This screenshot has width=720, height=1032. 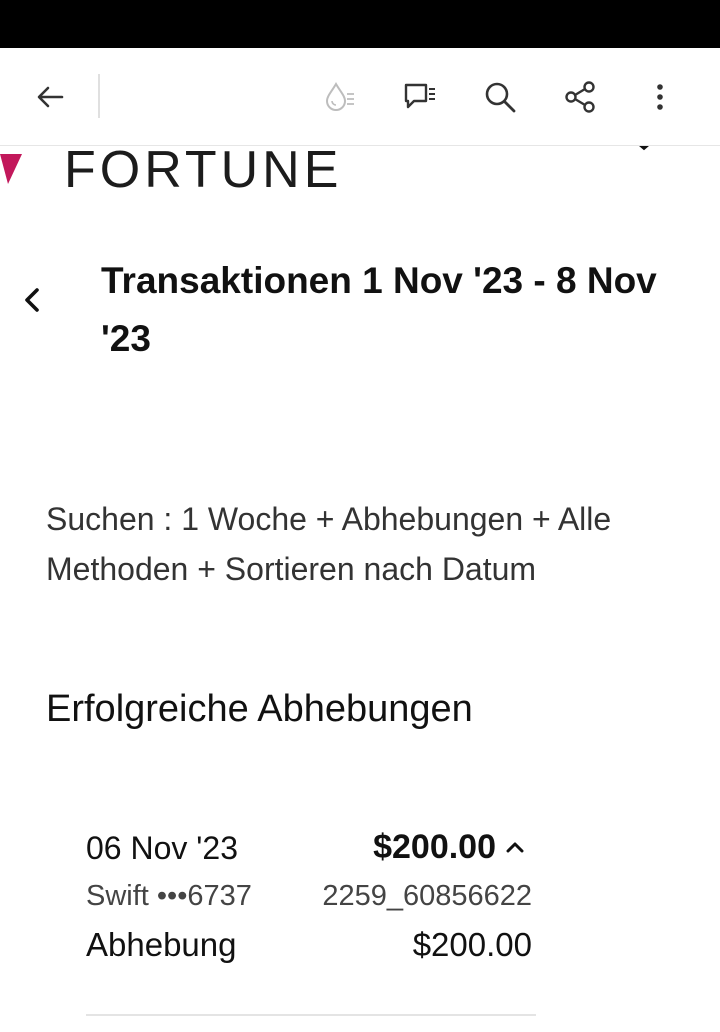 I want to click on brand-name: FORTUNE, so click(x=203, y=172).